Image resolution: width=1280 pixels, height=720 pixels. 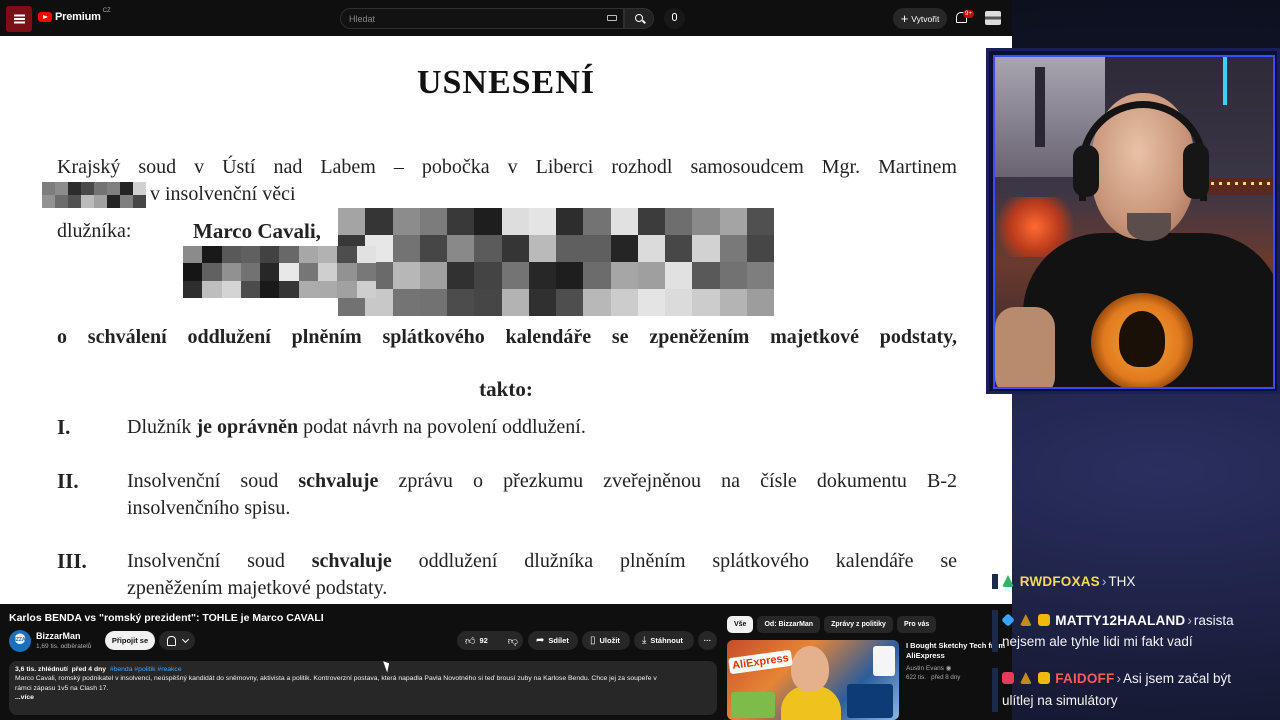 I want to click on channel-name: BizzarMan, so click(x=58, y=636).